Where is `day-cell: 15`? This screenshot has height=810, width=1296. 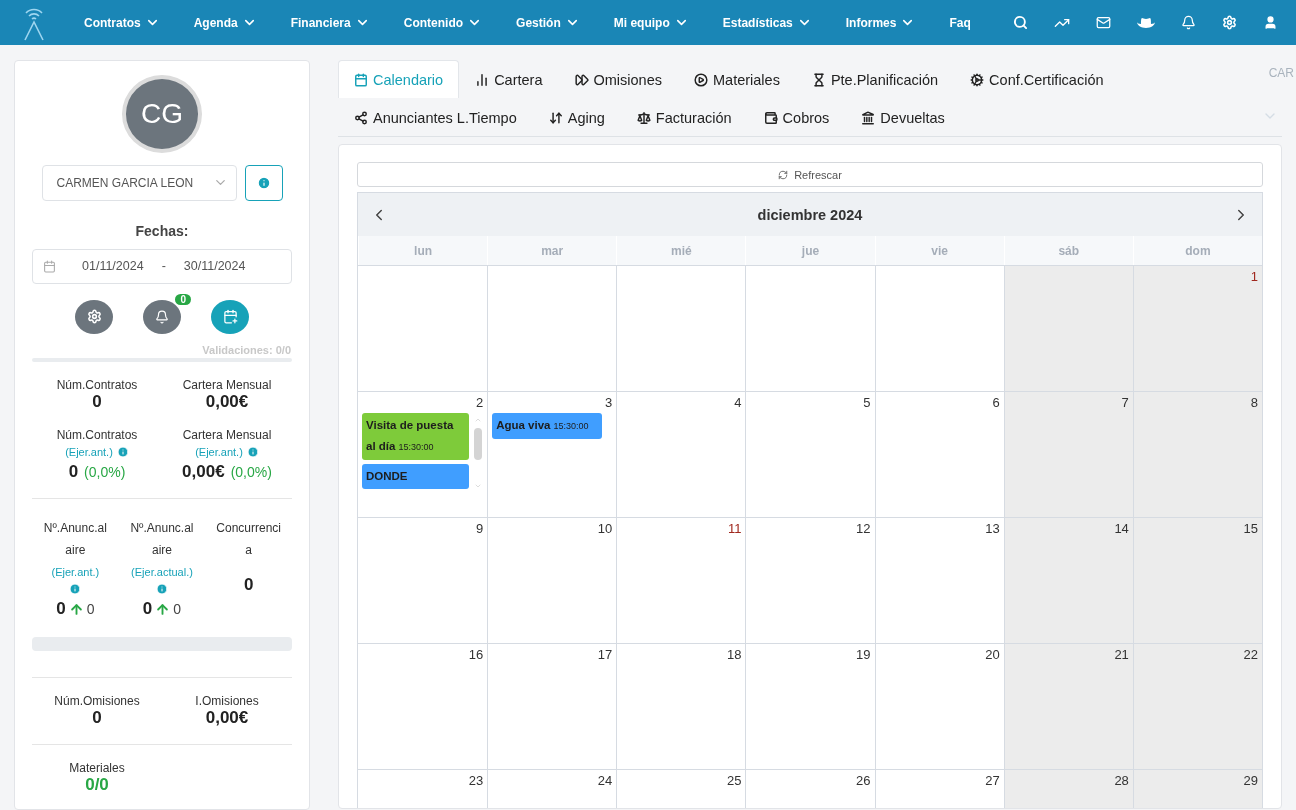
day-cell: 15 is located at coordinates (1197, 580).